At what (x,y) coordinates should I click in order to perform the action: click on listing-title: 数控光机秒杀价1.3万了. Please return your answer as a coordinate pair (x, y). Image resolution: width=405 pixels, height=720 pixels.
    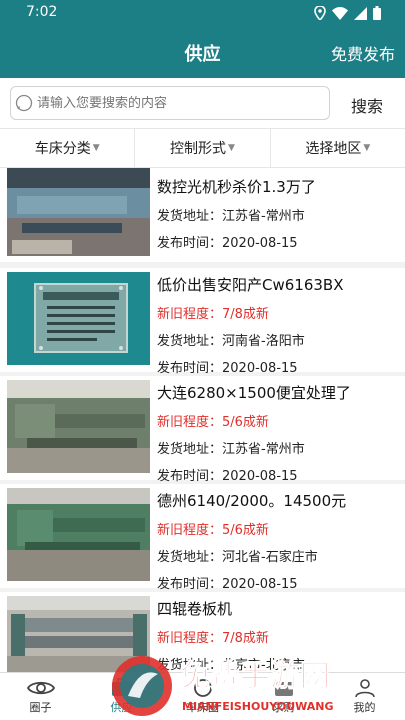
    Looking at the image, I should click on (236, 187).